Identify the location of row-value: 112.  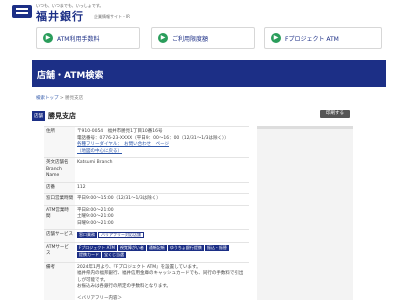
(162, 187).